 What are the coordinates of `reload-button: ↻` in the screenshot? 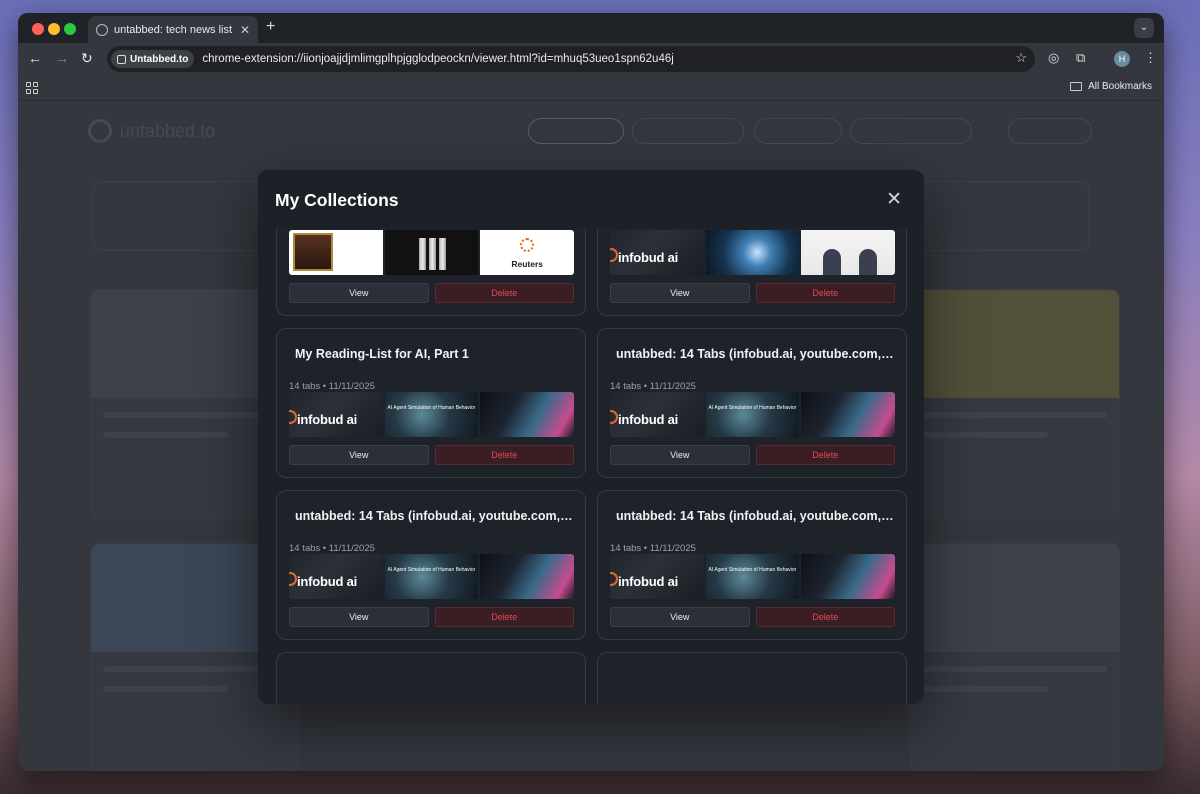 It's located at (87, 58).